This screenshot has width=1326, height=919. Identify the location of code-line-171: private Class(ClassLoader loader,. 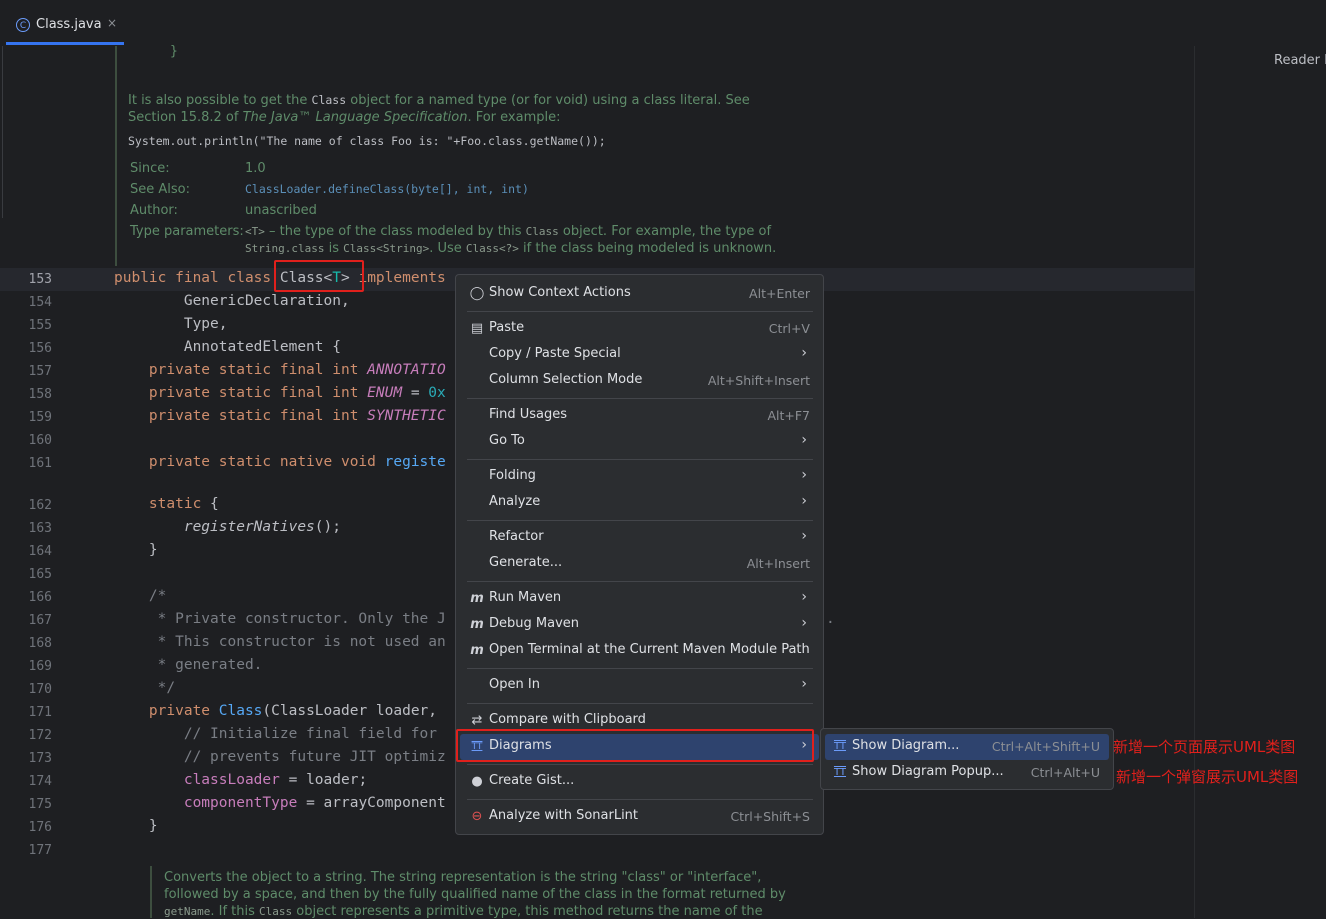
(276, 711).